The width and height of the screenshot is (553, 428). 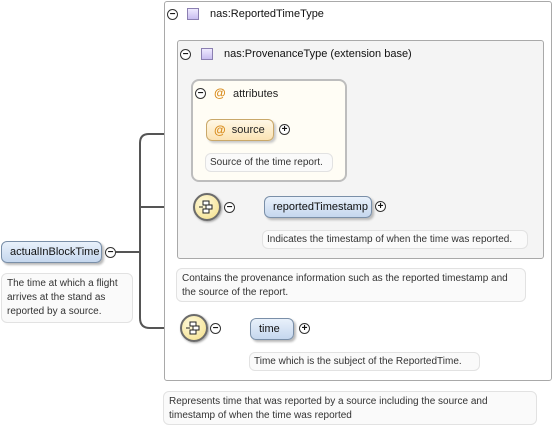 What do you see at coordinates (318, 207) in the screenshot?
I see `reported-timestamp-element: reportedTimestamp` at bounding box center [318, 207].